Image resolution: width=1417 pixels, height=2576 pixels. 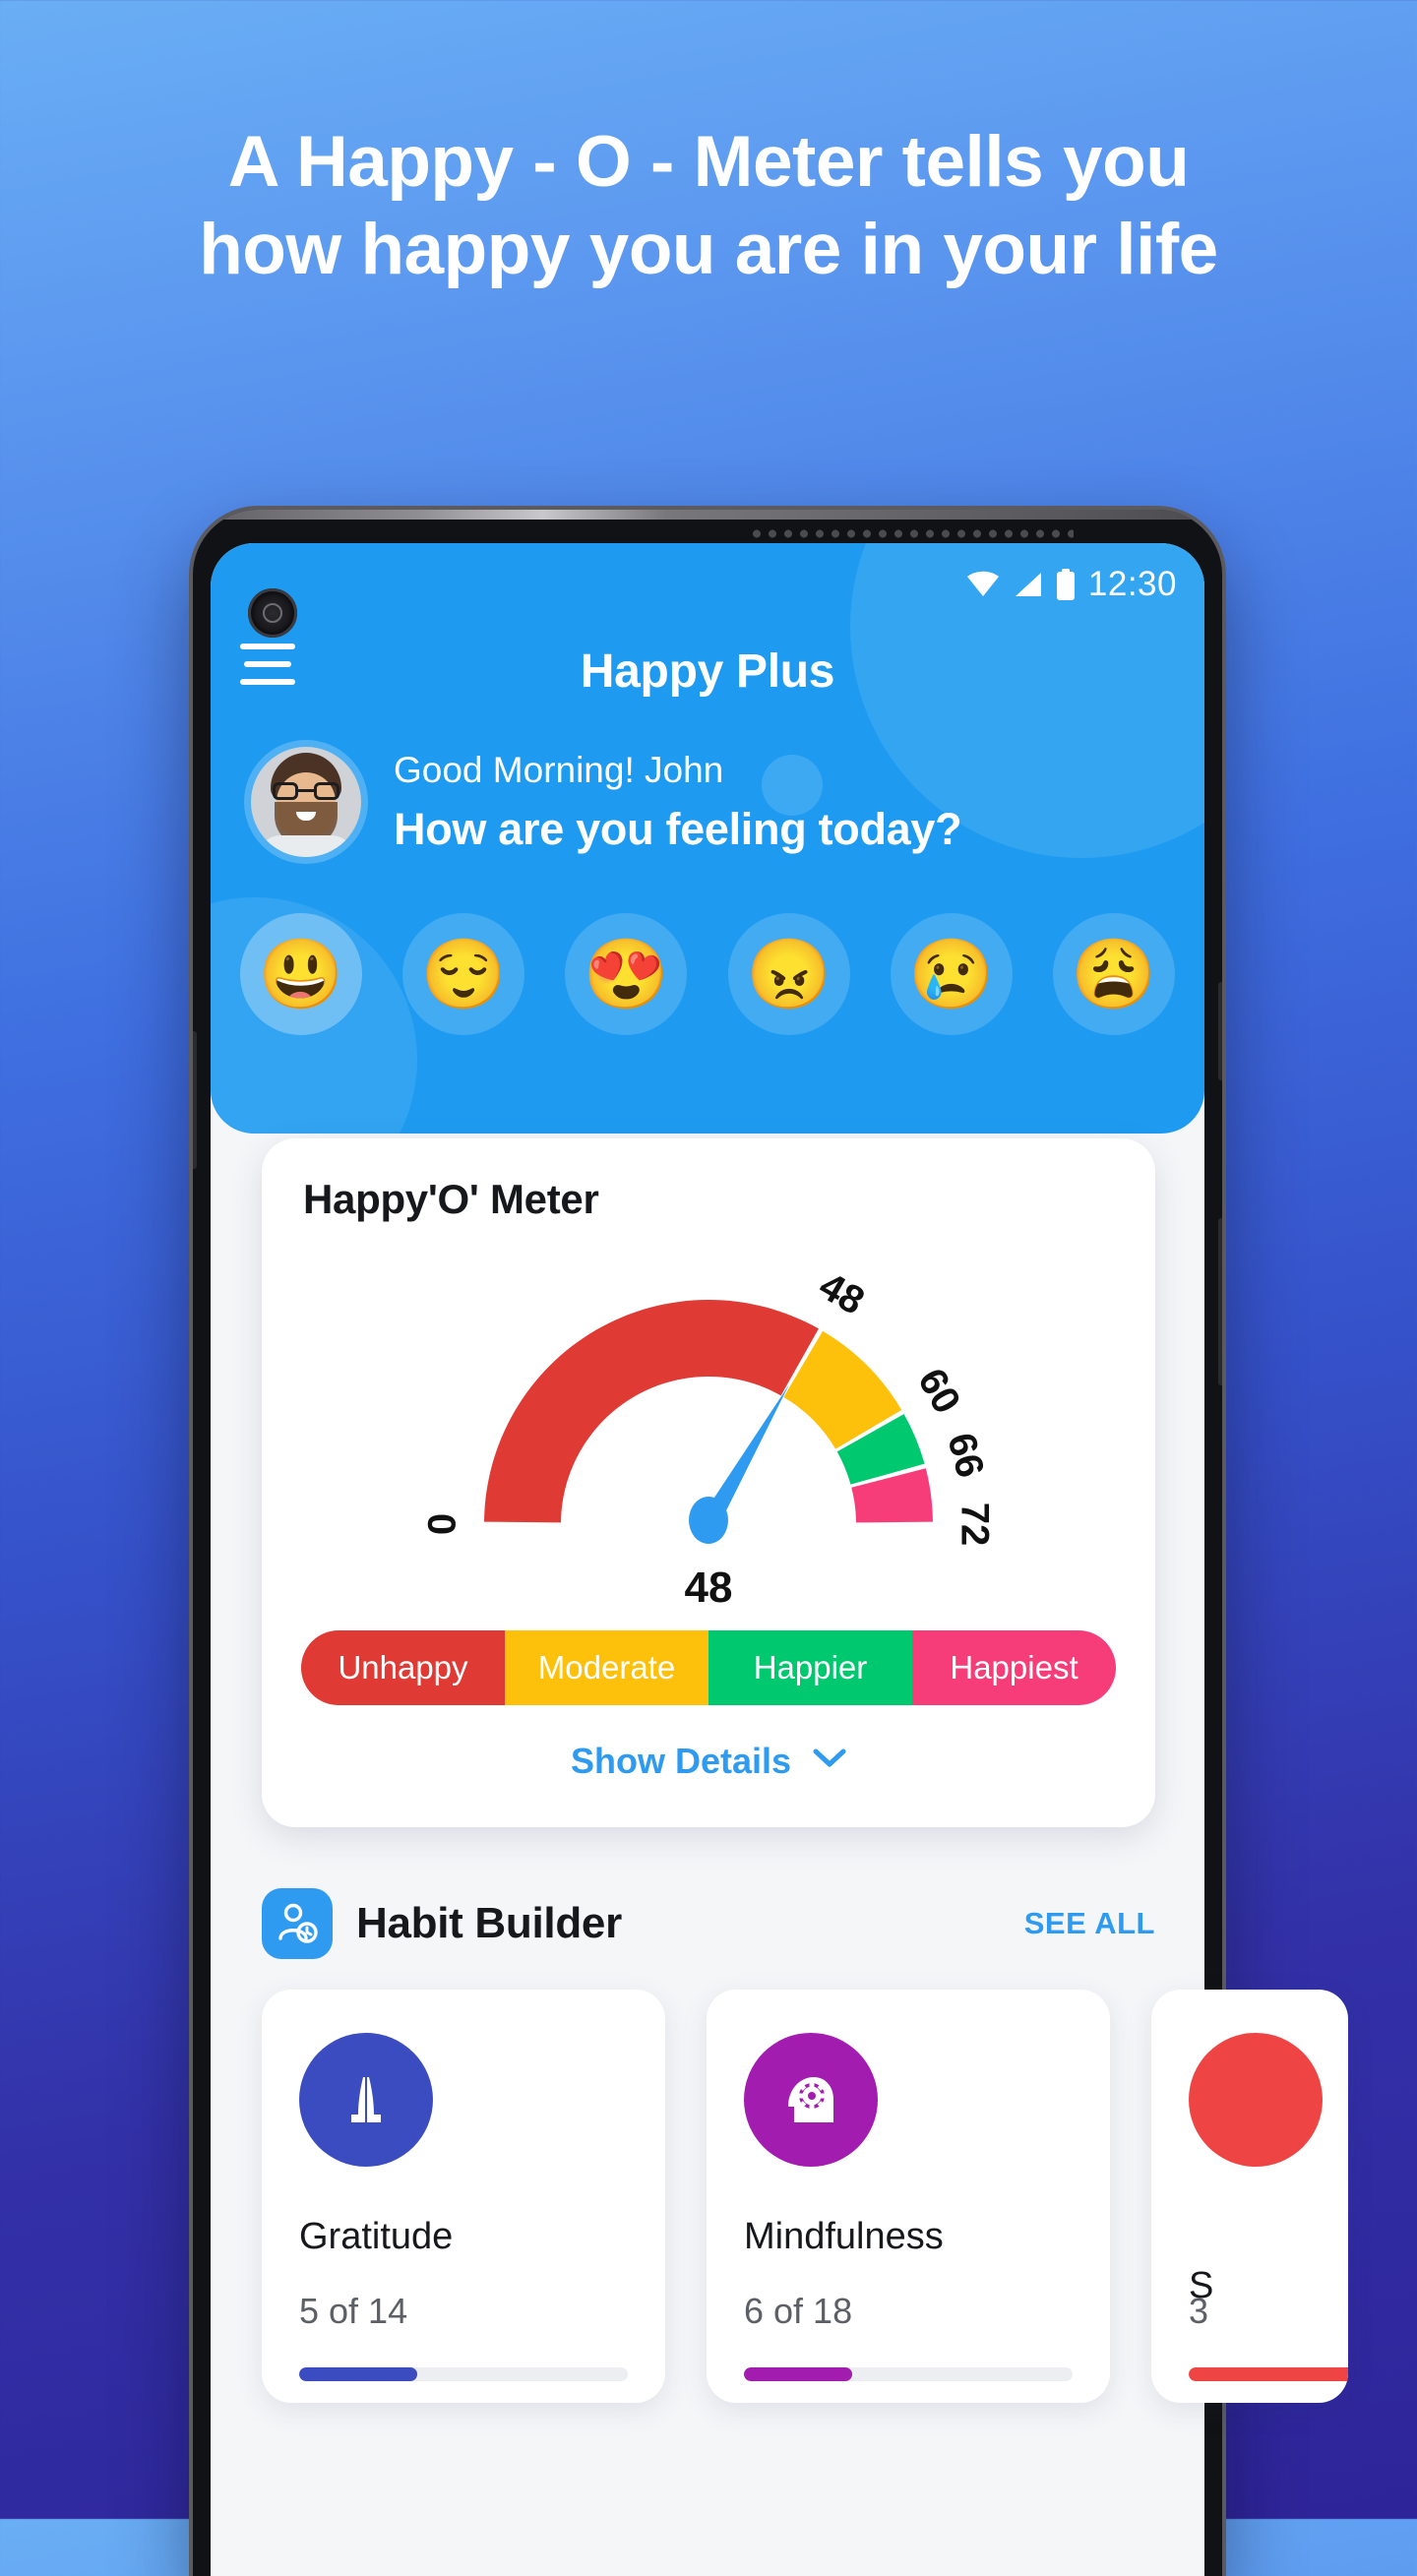 What do you see at coordinates (451, 1199) in the screenshot?
I see `meter-card-title: Happy'O' Meter` at bounding box center [451, 1199].